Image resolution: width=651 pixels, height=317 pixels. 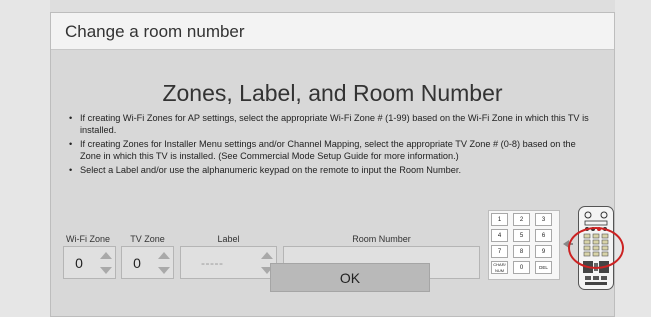 I want to click on wifi-zone-label: Wi-Fi Zone, so click(x=87, y=239).